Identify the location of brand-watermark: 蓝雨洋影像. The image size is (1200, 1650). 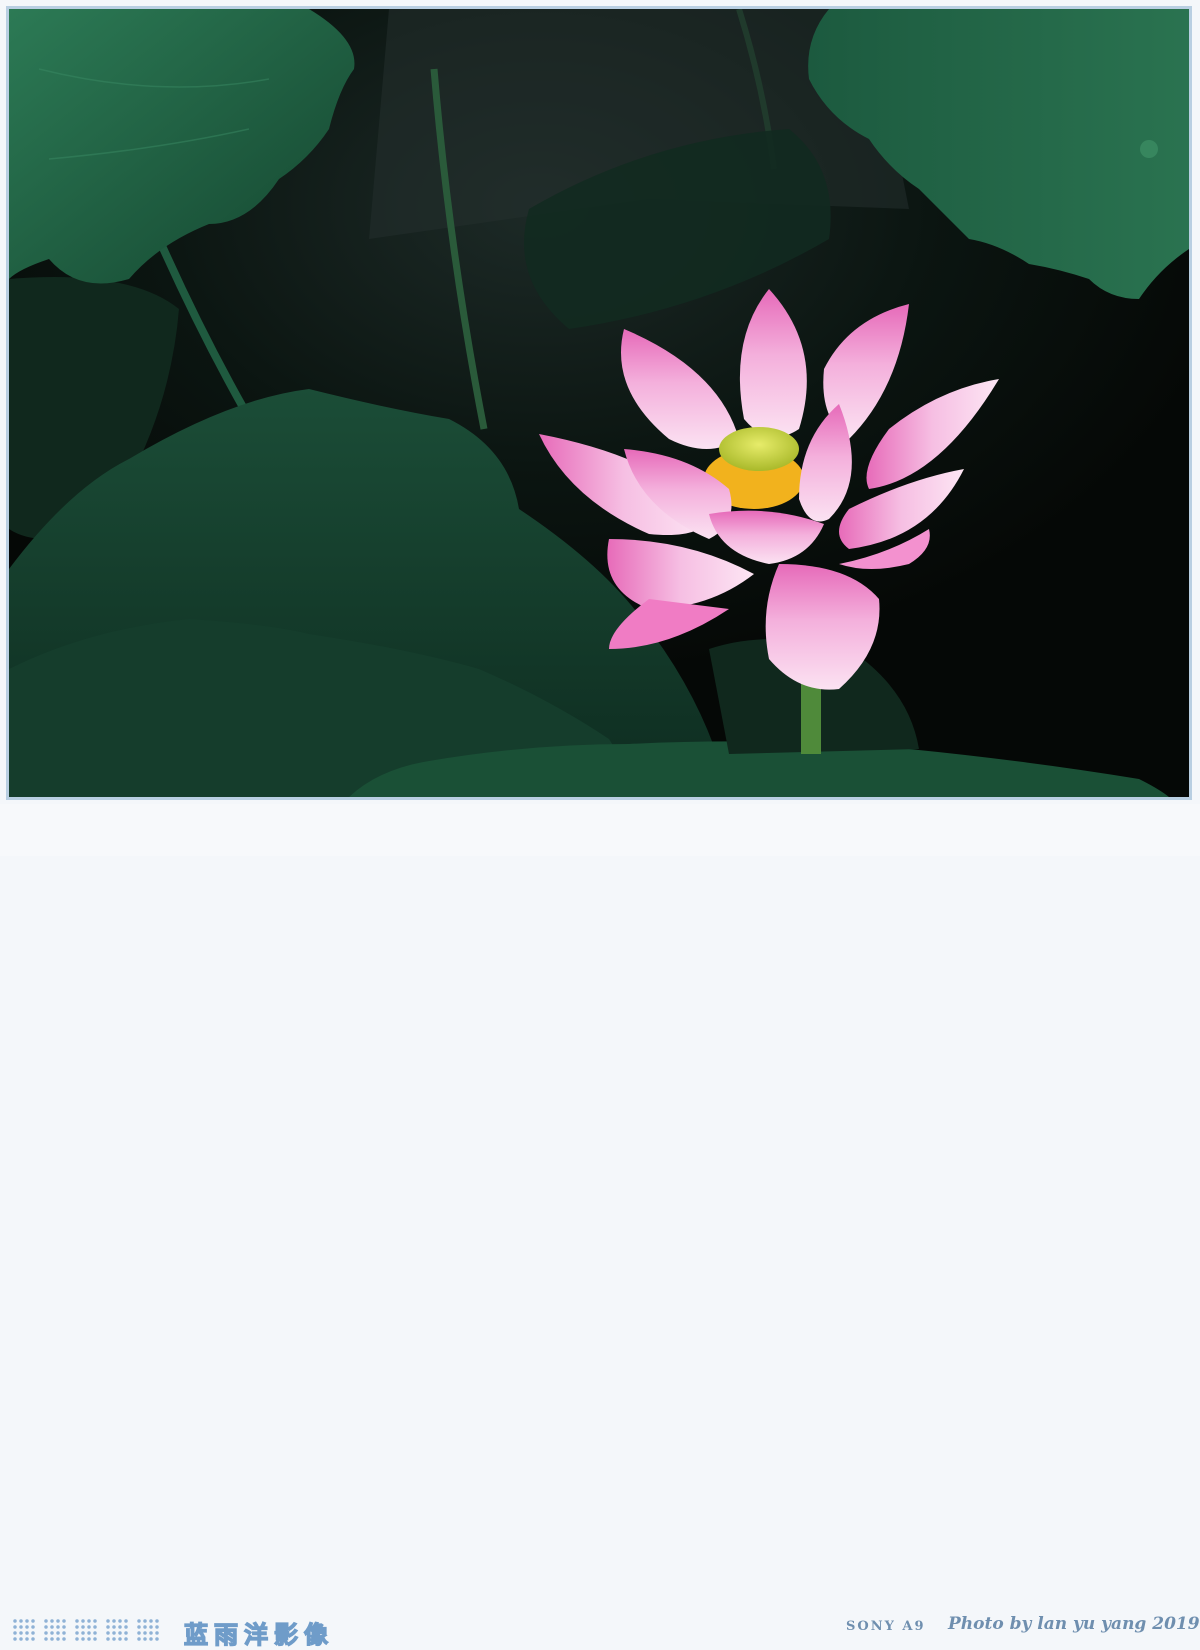
(258, 1634).